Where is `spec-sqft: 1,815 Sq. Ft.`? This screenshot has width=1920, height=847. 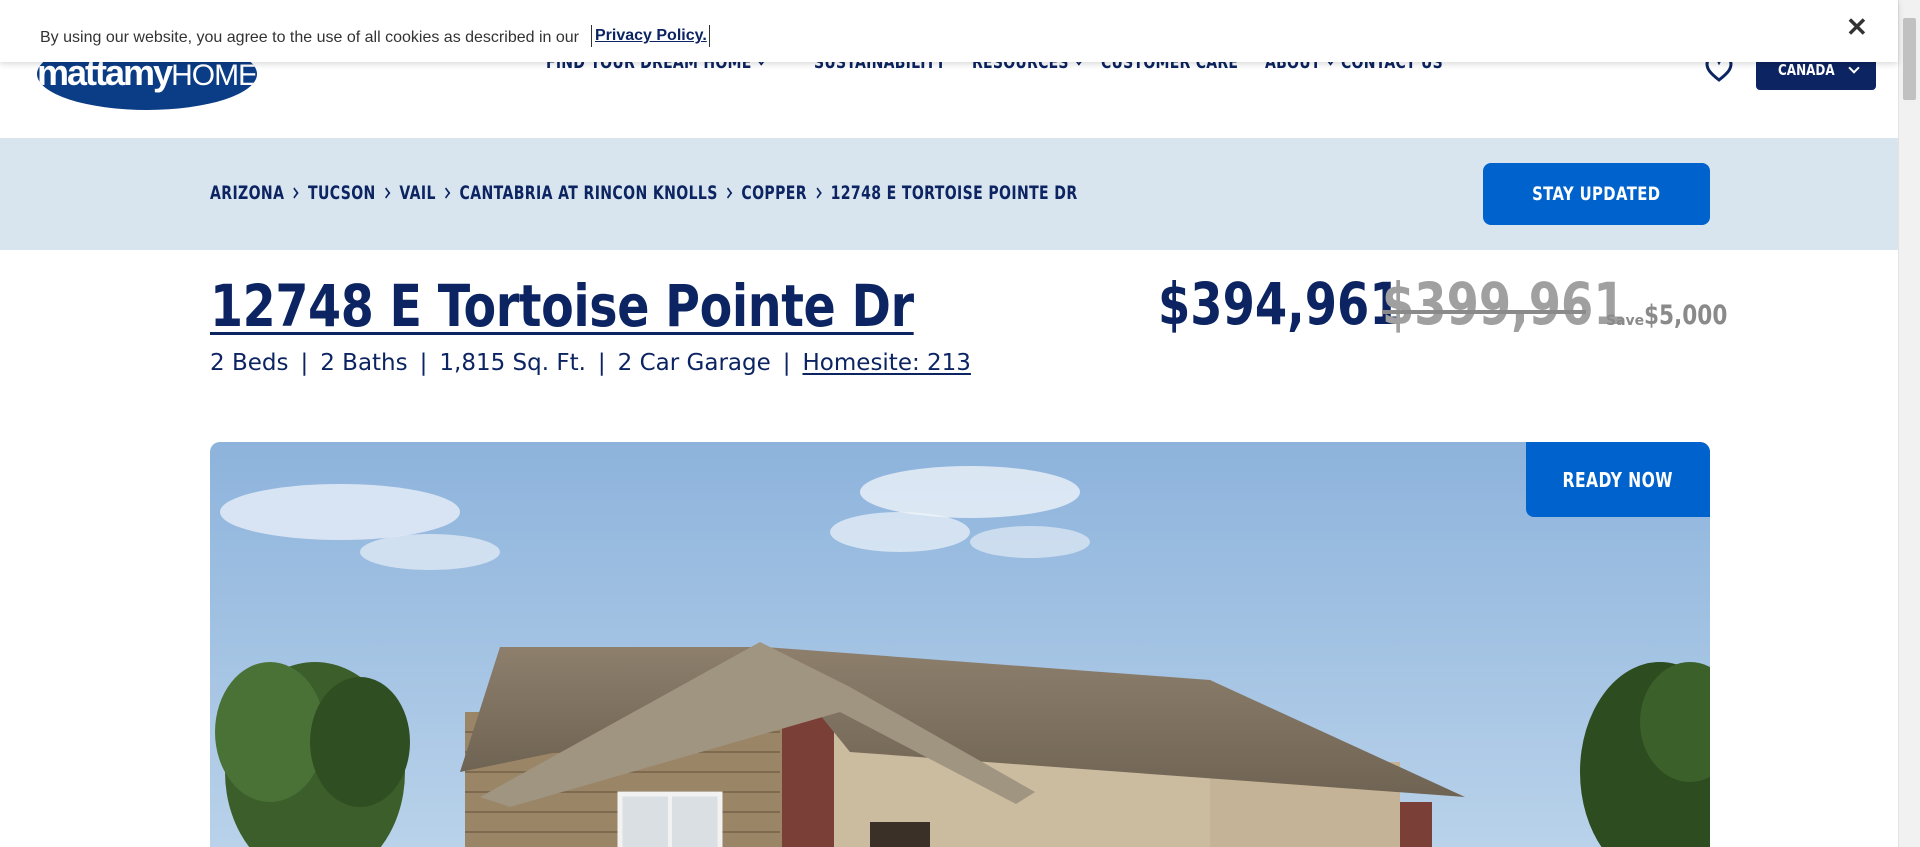
spec-sqft: 1,815 Sq. Ft. is located at coordinates (512, 363).